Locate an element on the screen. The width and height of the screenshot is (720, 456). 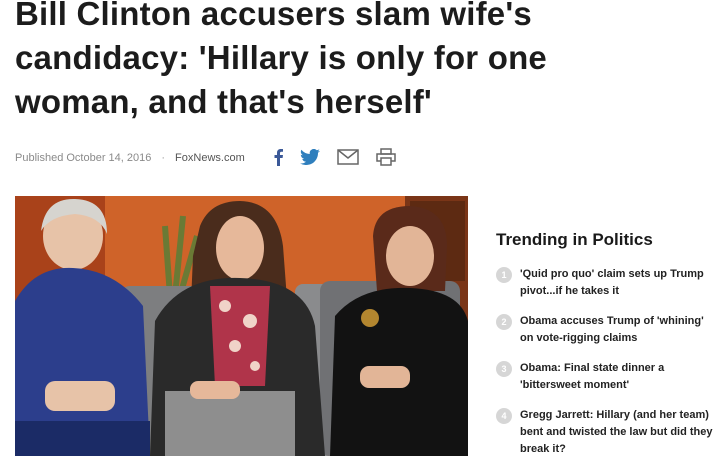
print-button is located at coordinates (386, 157).